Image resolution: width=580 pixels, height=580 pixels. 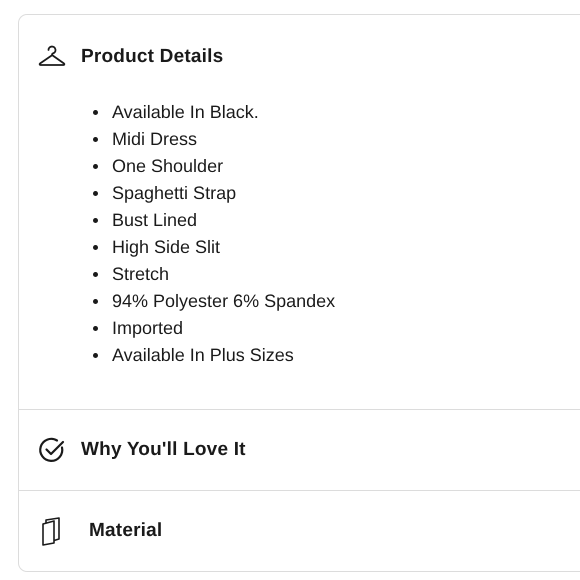 I want to click on detail-item: Available In Plus Sizes, so click(x=203, y=355).